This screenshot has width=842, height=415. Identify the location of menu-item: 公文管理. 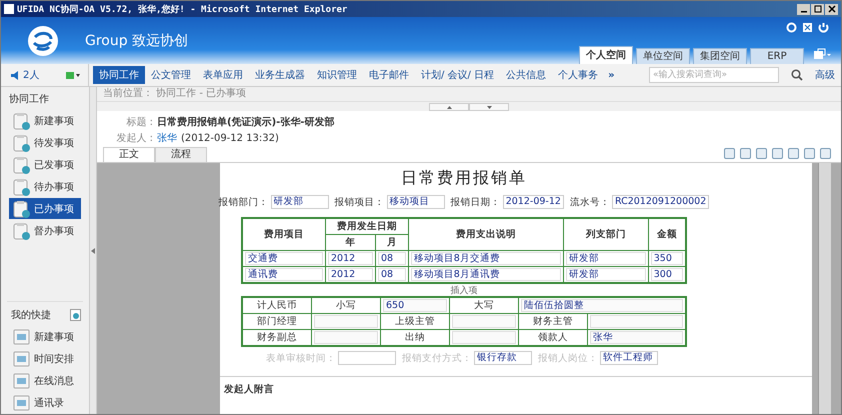
(171, 75).